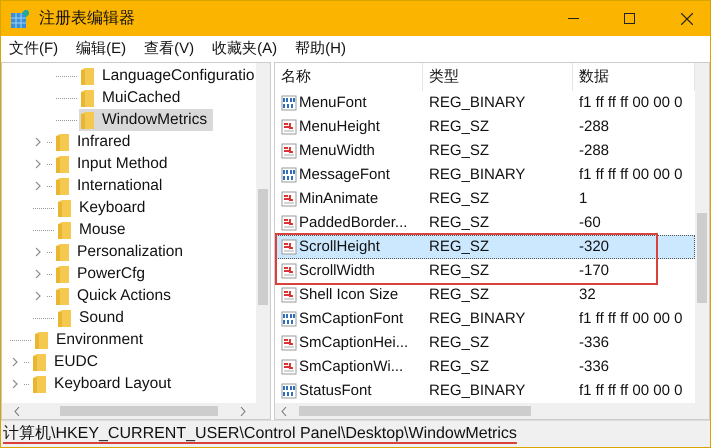 The image size is (711, 448). I want to click on value-row: MenuFont REG_BINARY f1 ff ff ff 00 00 0, so click(485, 103).